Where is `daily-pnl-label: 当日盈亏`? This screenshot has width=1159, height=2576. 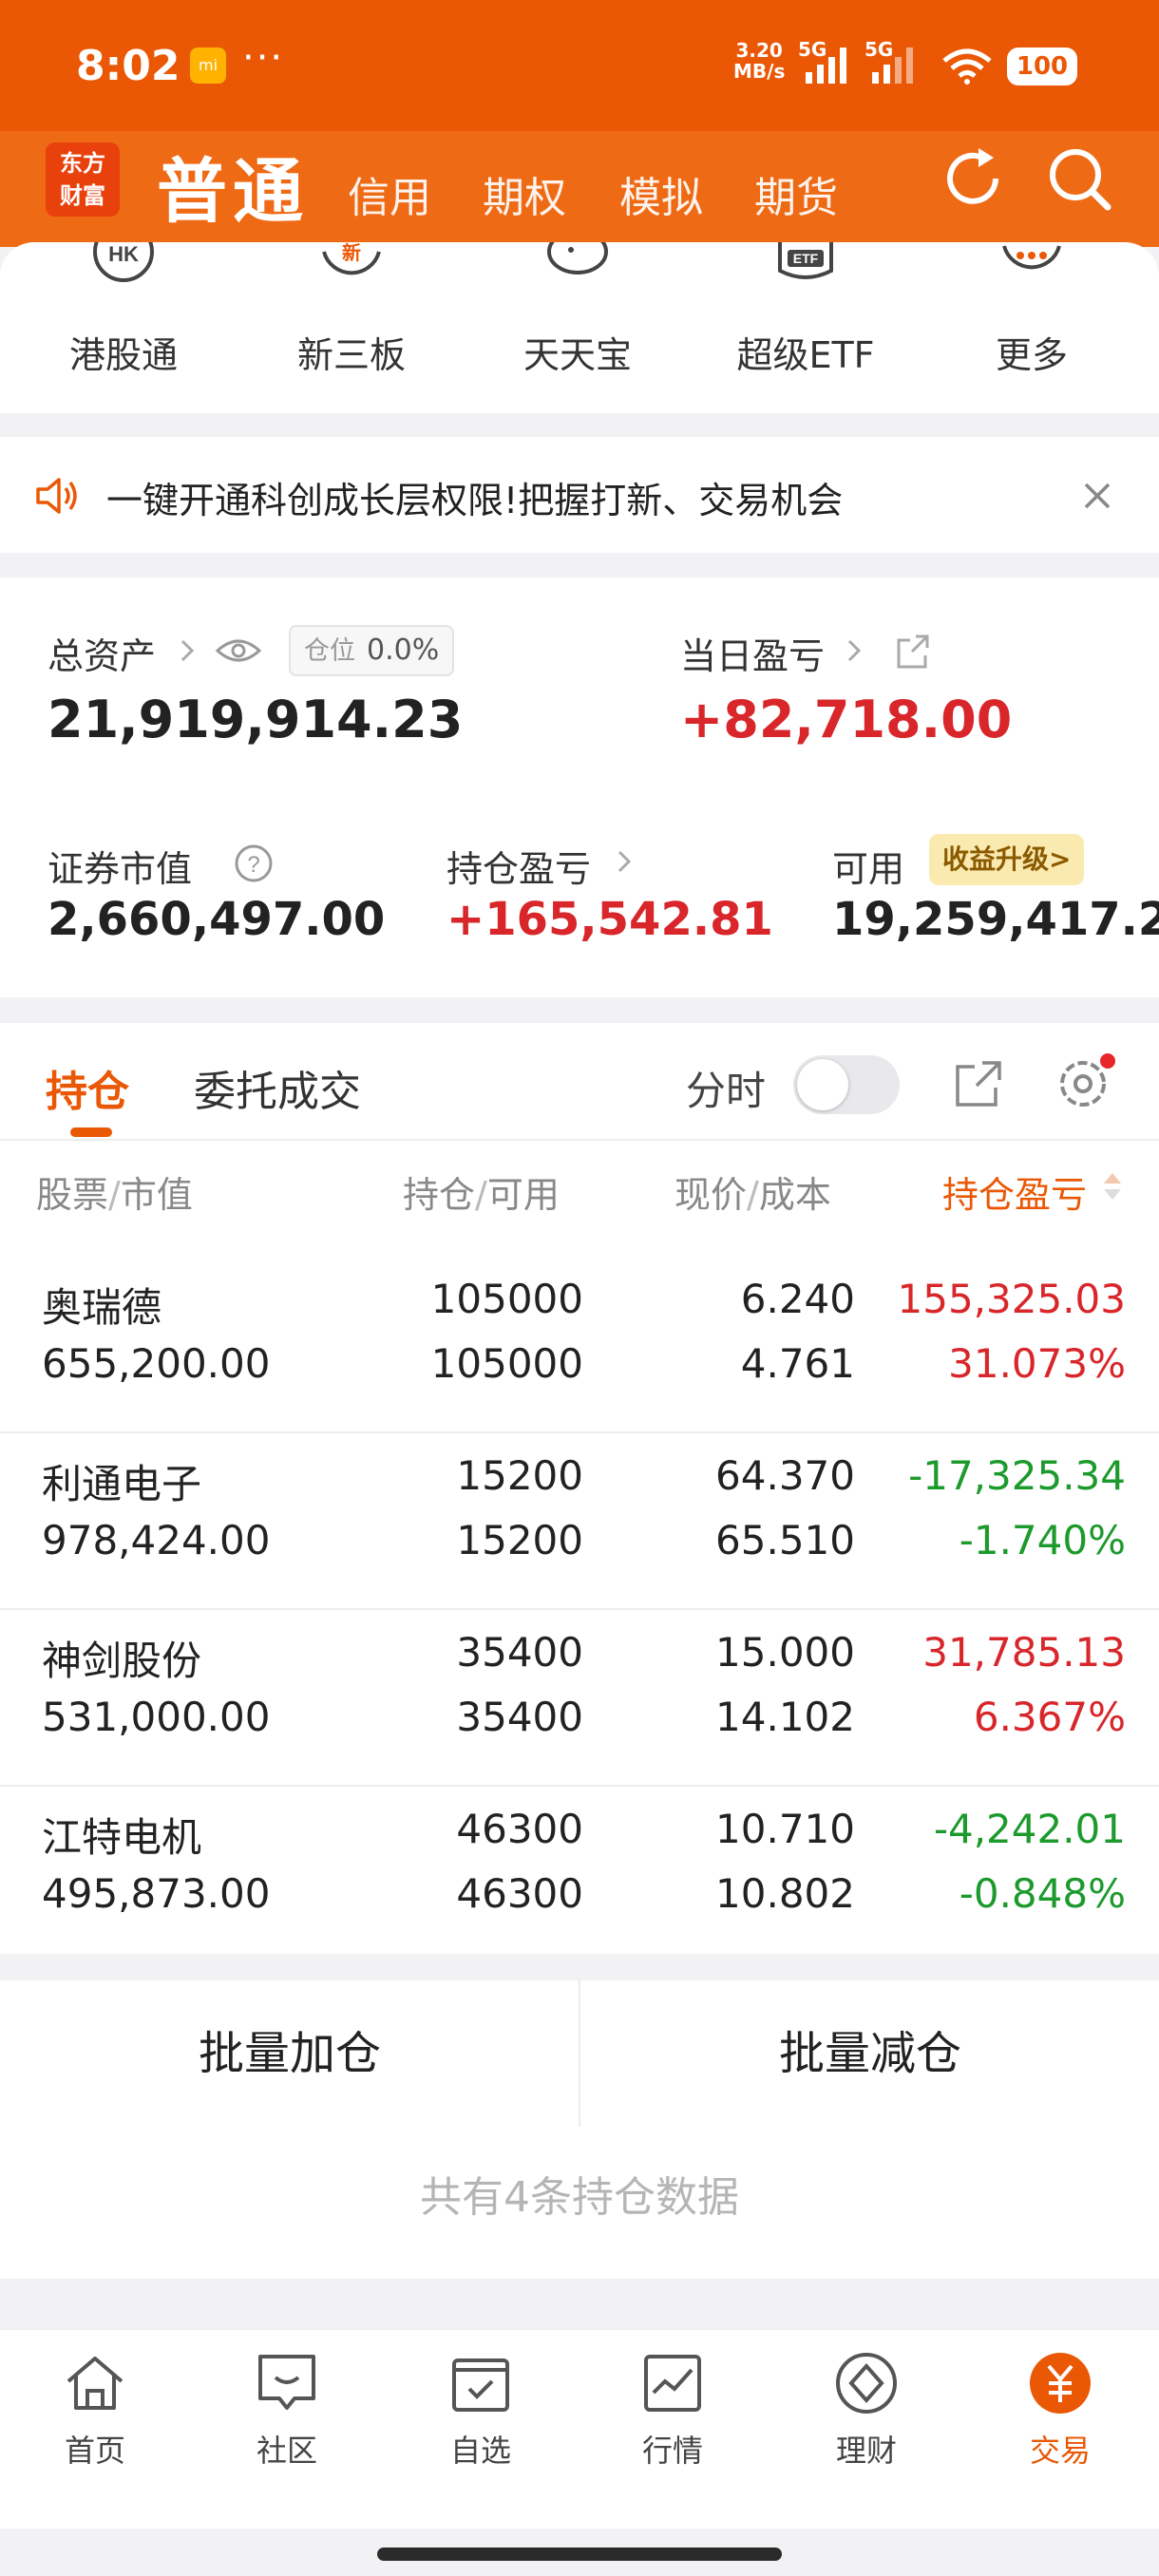
daily-pnl-label: 当日盈亏 is located at coordinates (752, 653).